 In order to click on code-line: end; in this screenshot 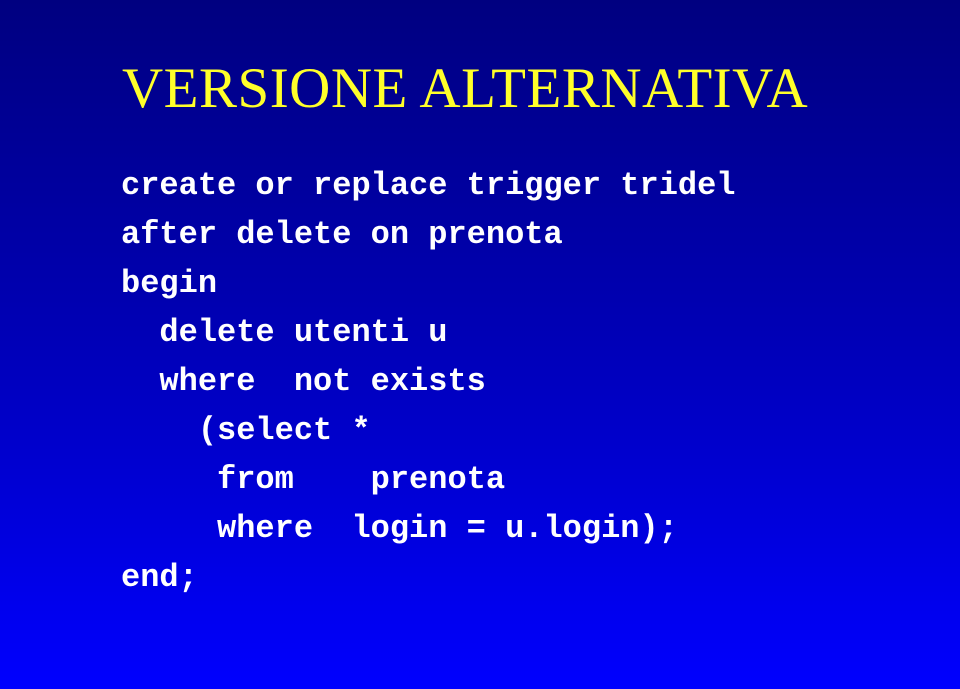, I will do `click(159, 577)`.